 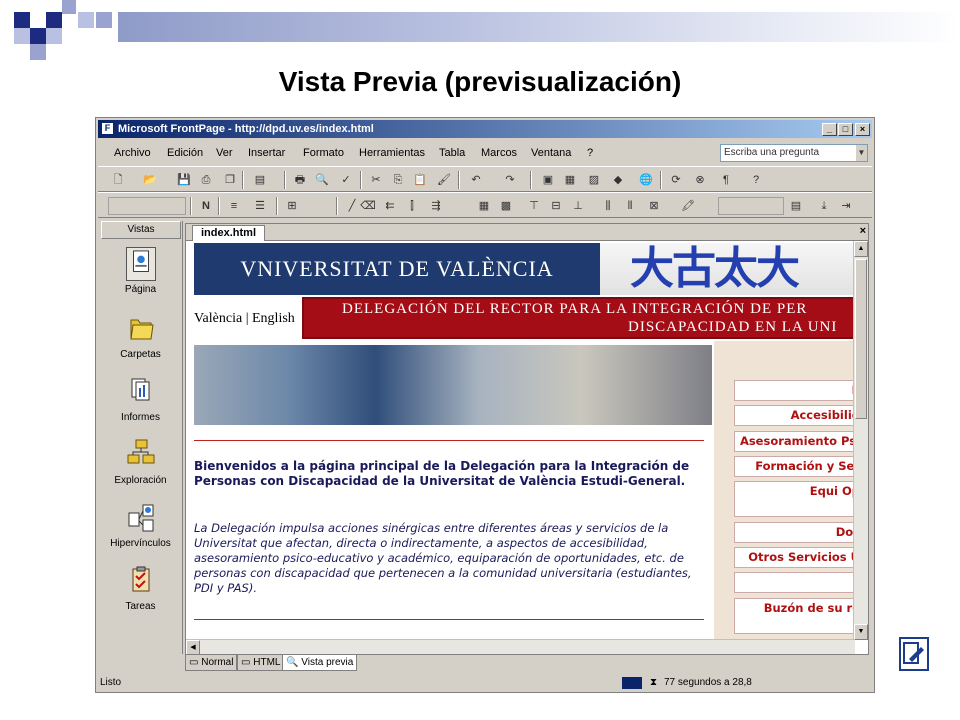 I want to click on print-icon: 🖶, so click(x=300, y=180).